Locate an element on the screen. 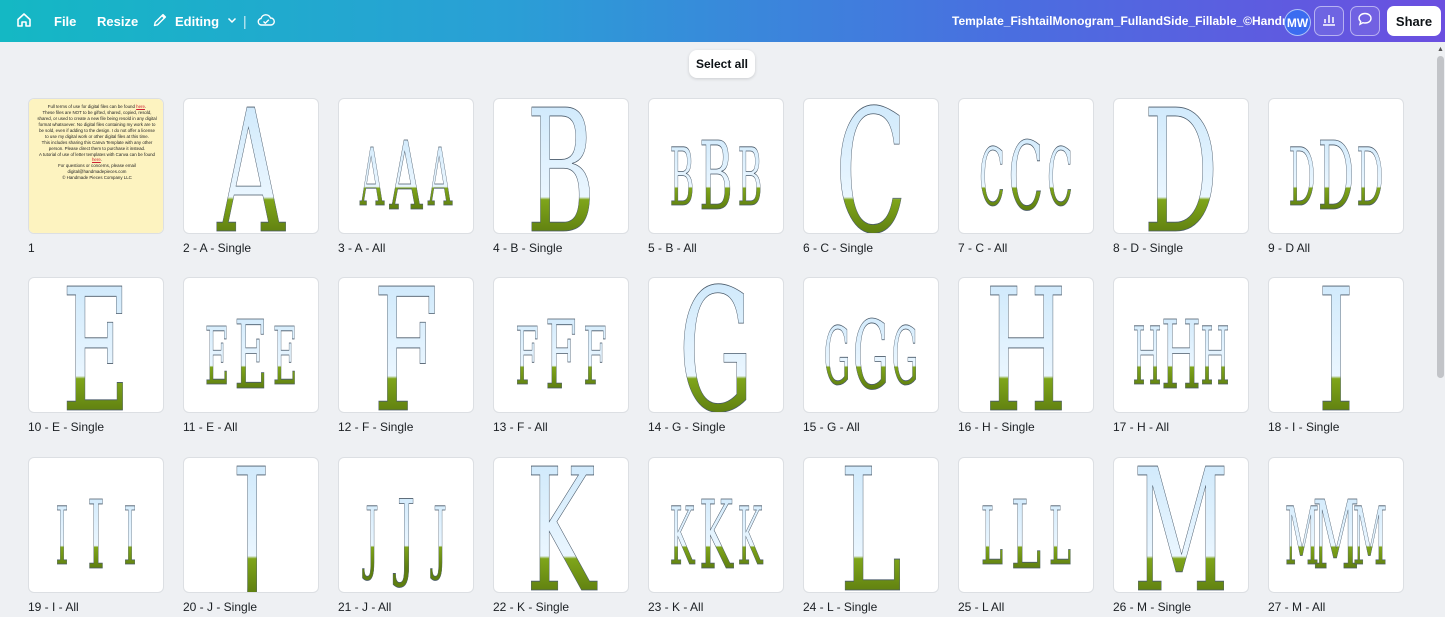 This screenshot has width=1445, height=617. monogram-letter: C is located at coordinates (871, 166).